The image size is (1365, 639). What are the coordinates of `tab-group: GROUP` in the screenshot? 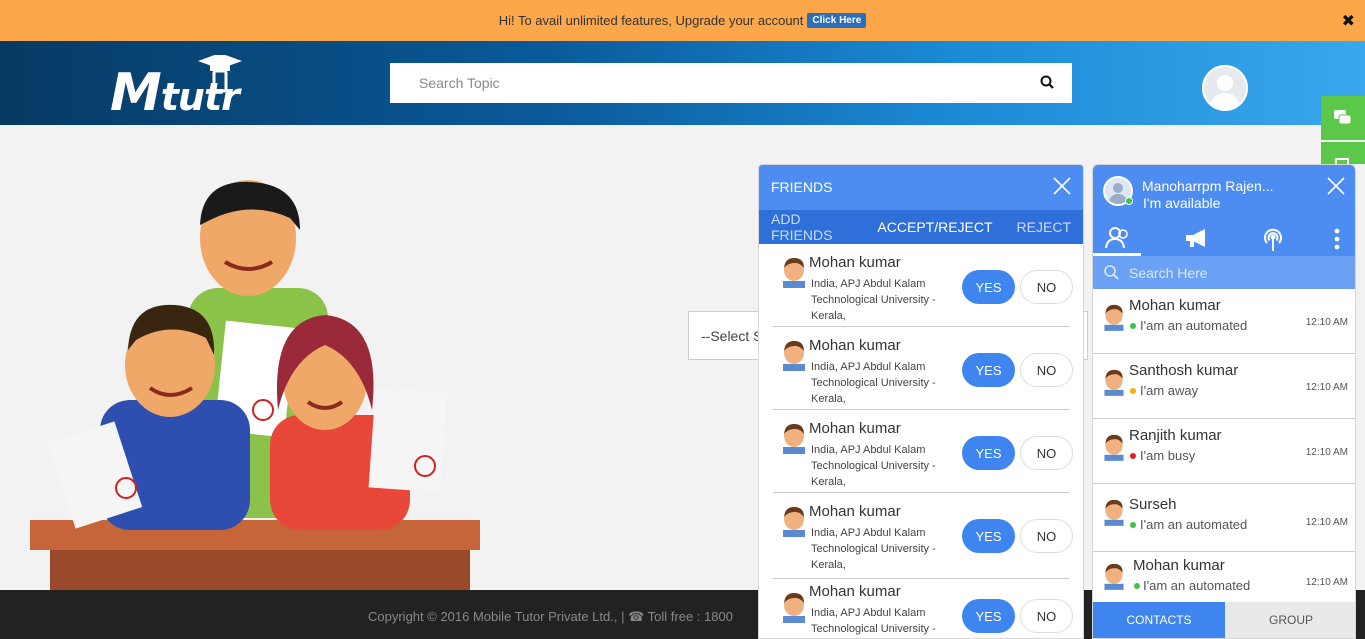 It's located at (1290, 620).